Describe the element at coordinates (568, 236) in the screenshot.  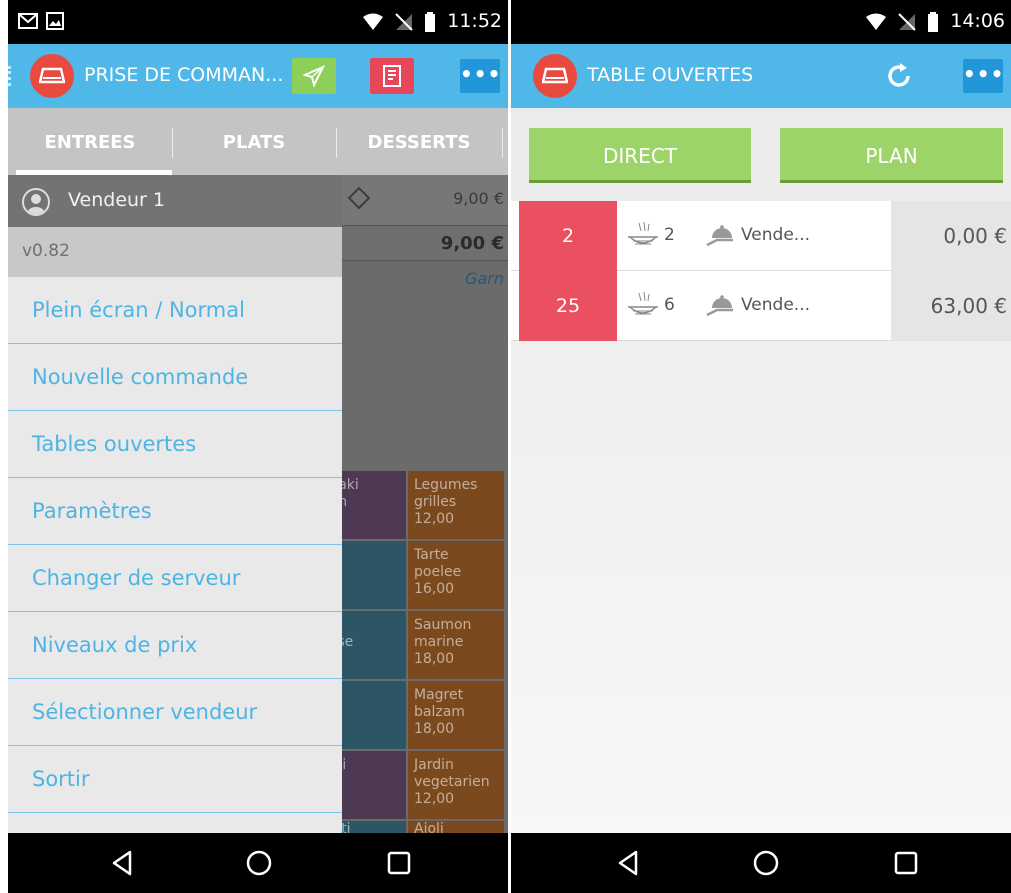
I see `table-number: 2` at that location.